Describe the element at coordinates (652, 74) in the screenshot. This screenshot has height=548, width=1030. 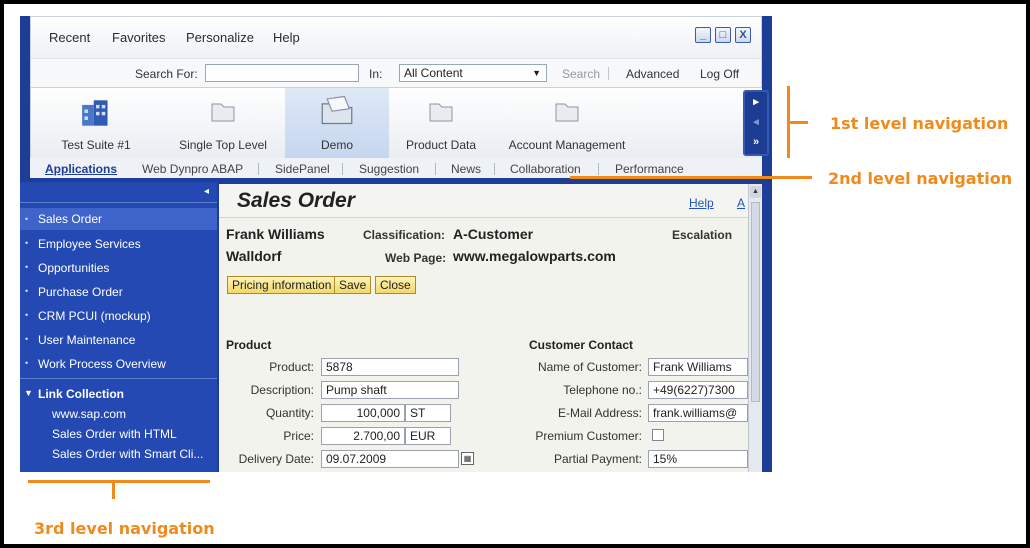
I see `advanced-link: Advanced` at that location.